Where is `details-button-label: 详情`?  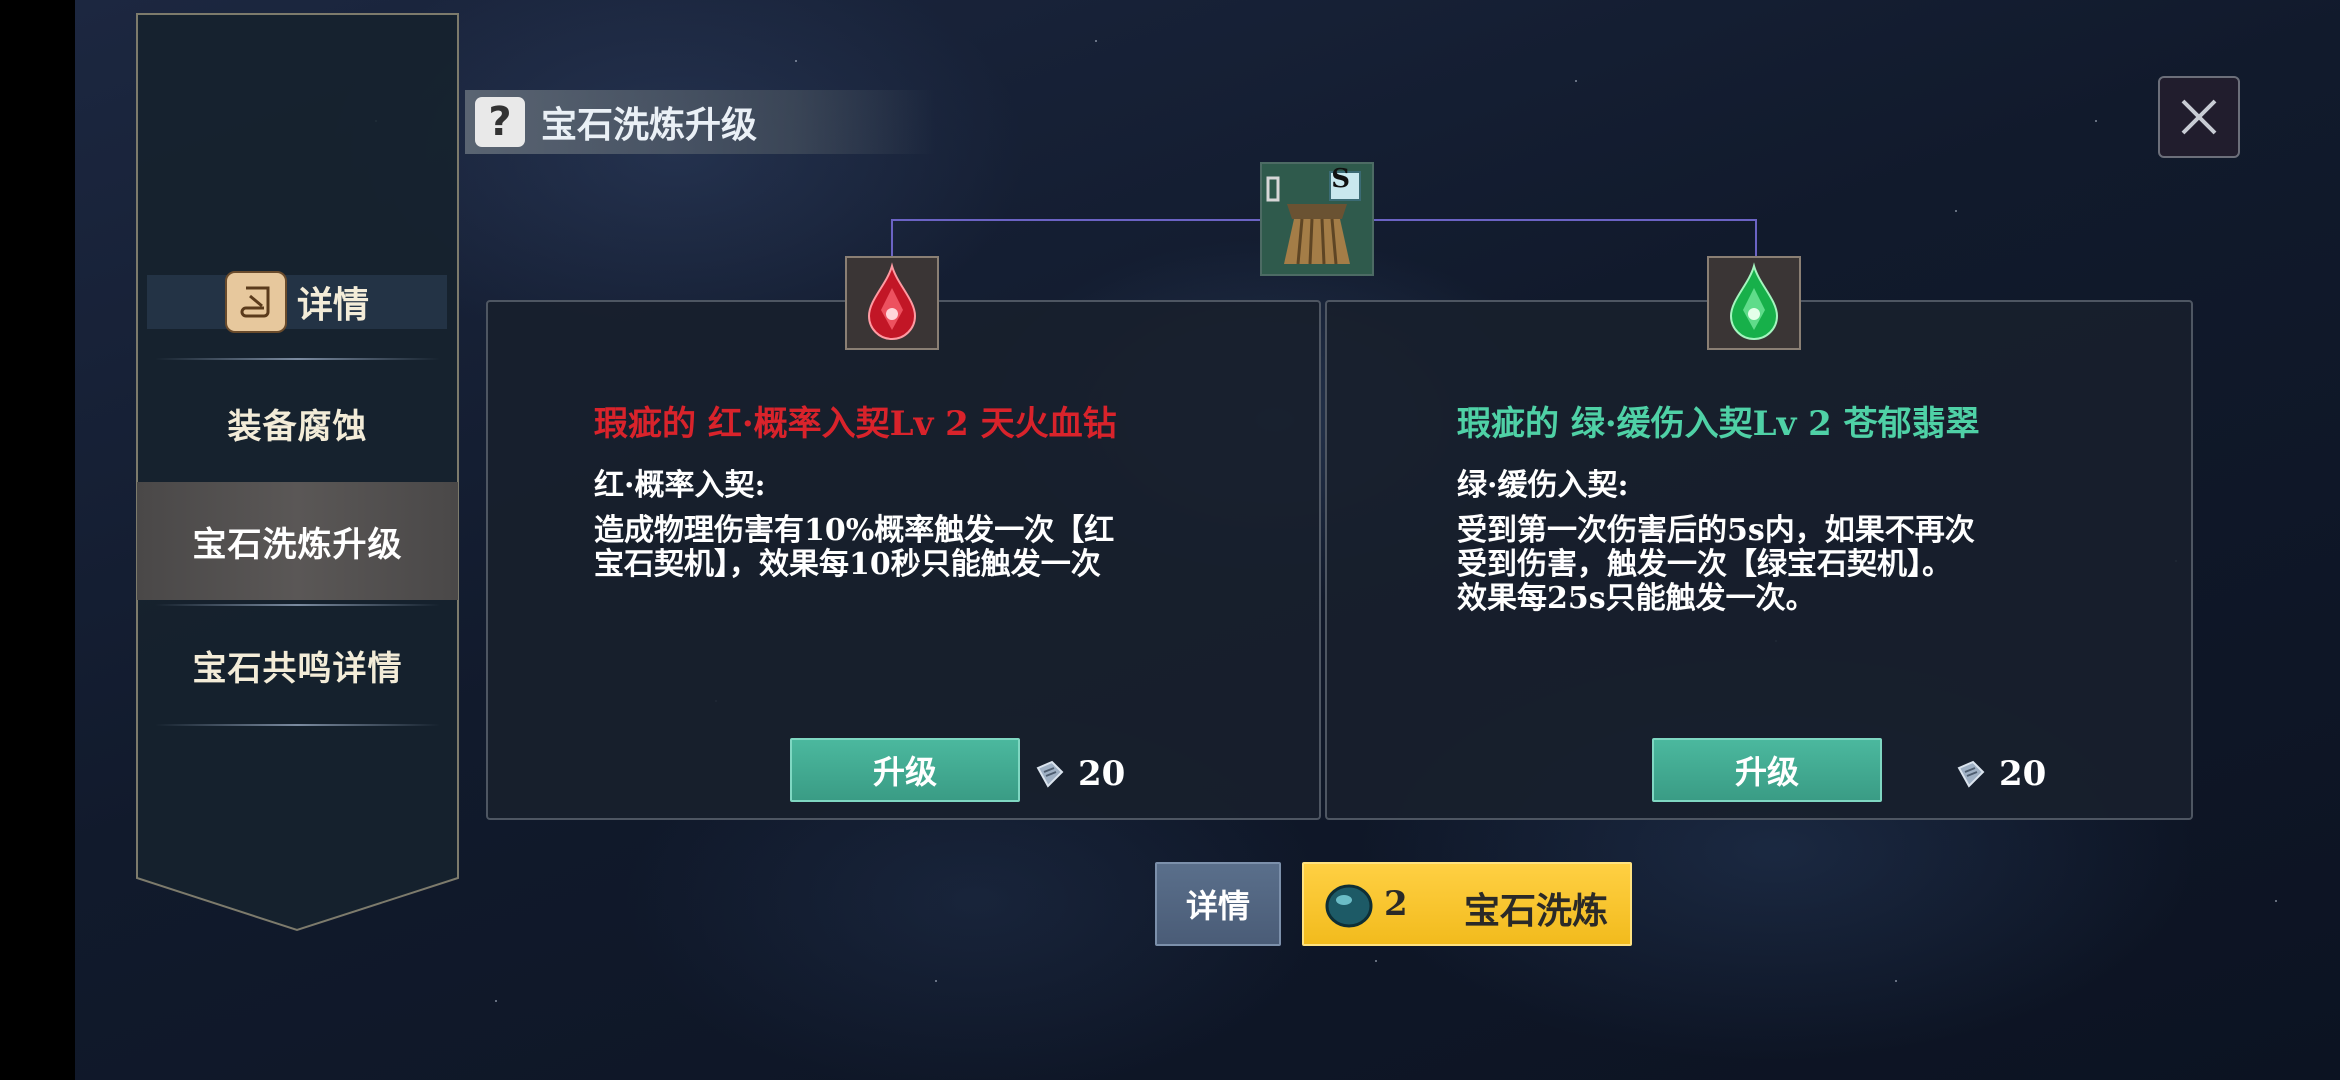
details-button-label: 详情 is located at coordinates (1217, 906).